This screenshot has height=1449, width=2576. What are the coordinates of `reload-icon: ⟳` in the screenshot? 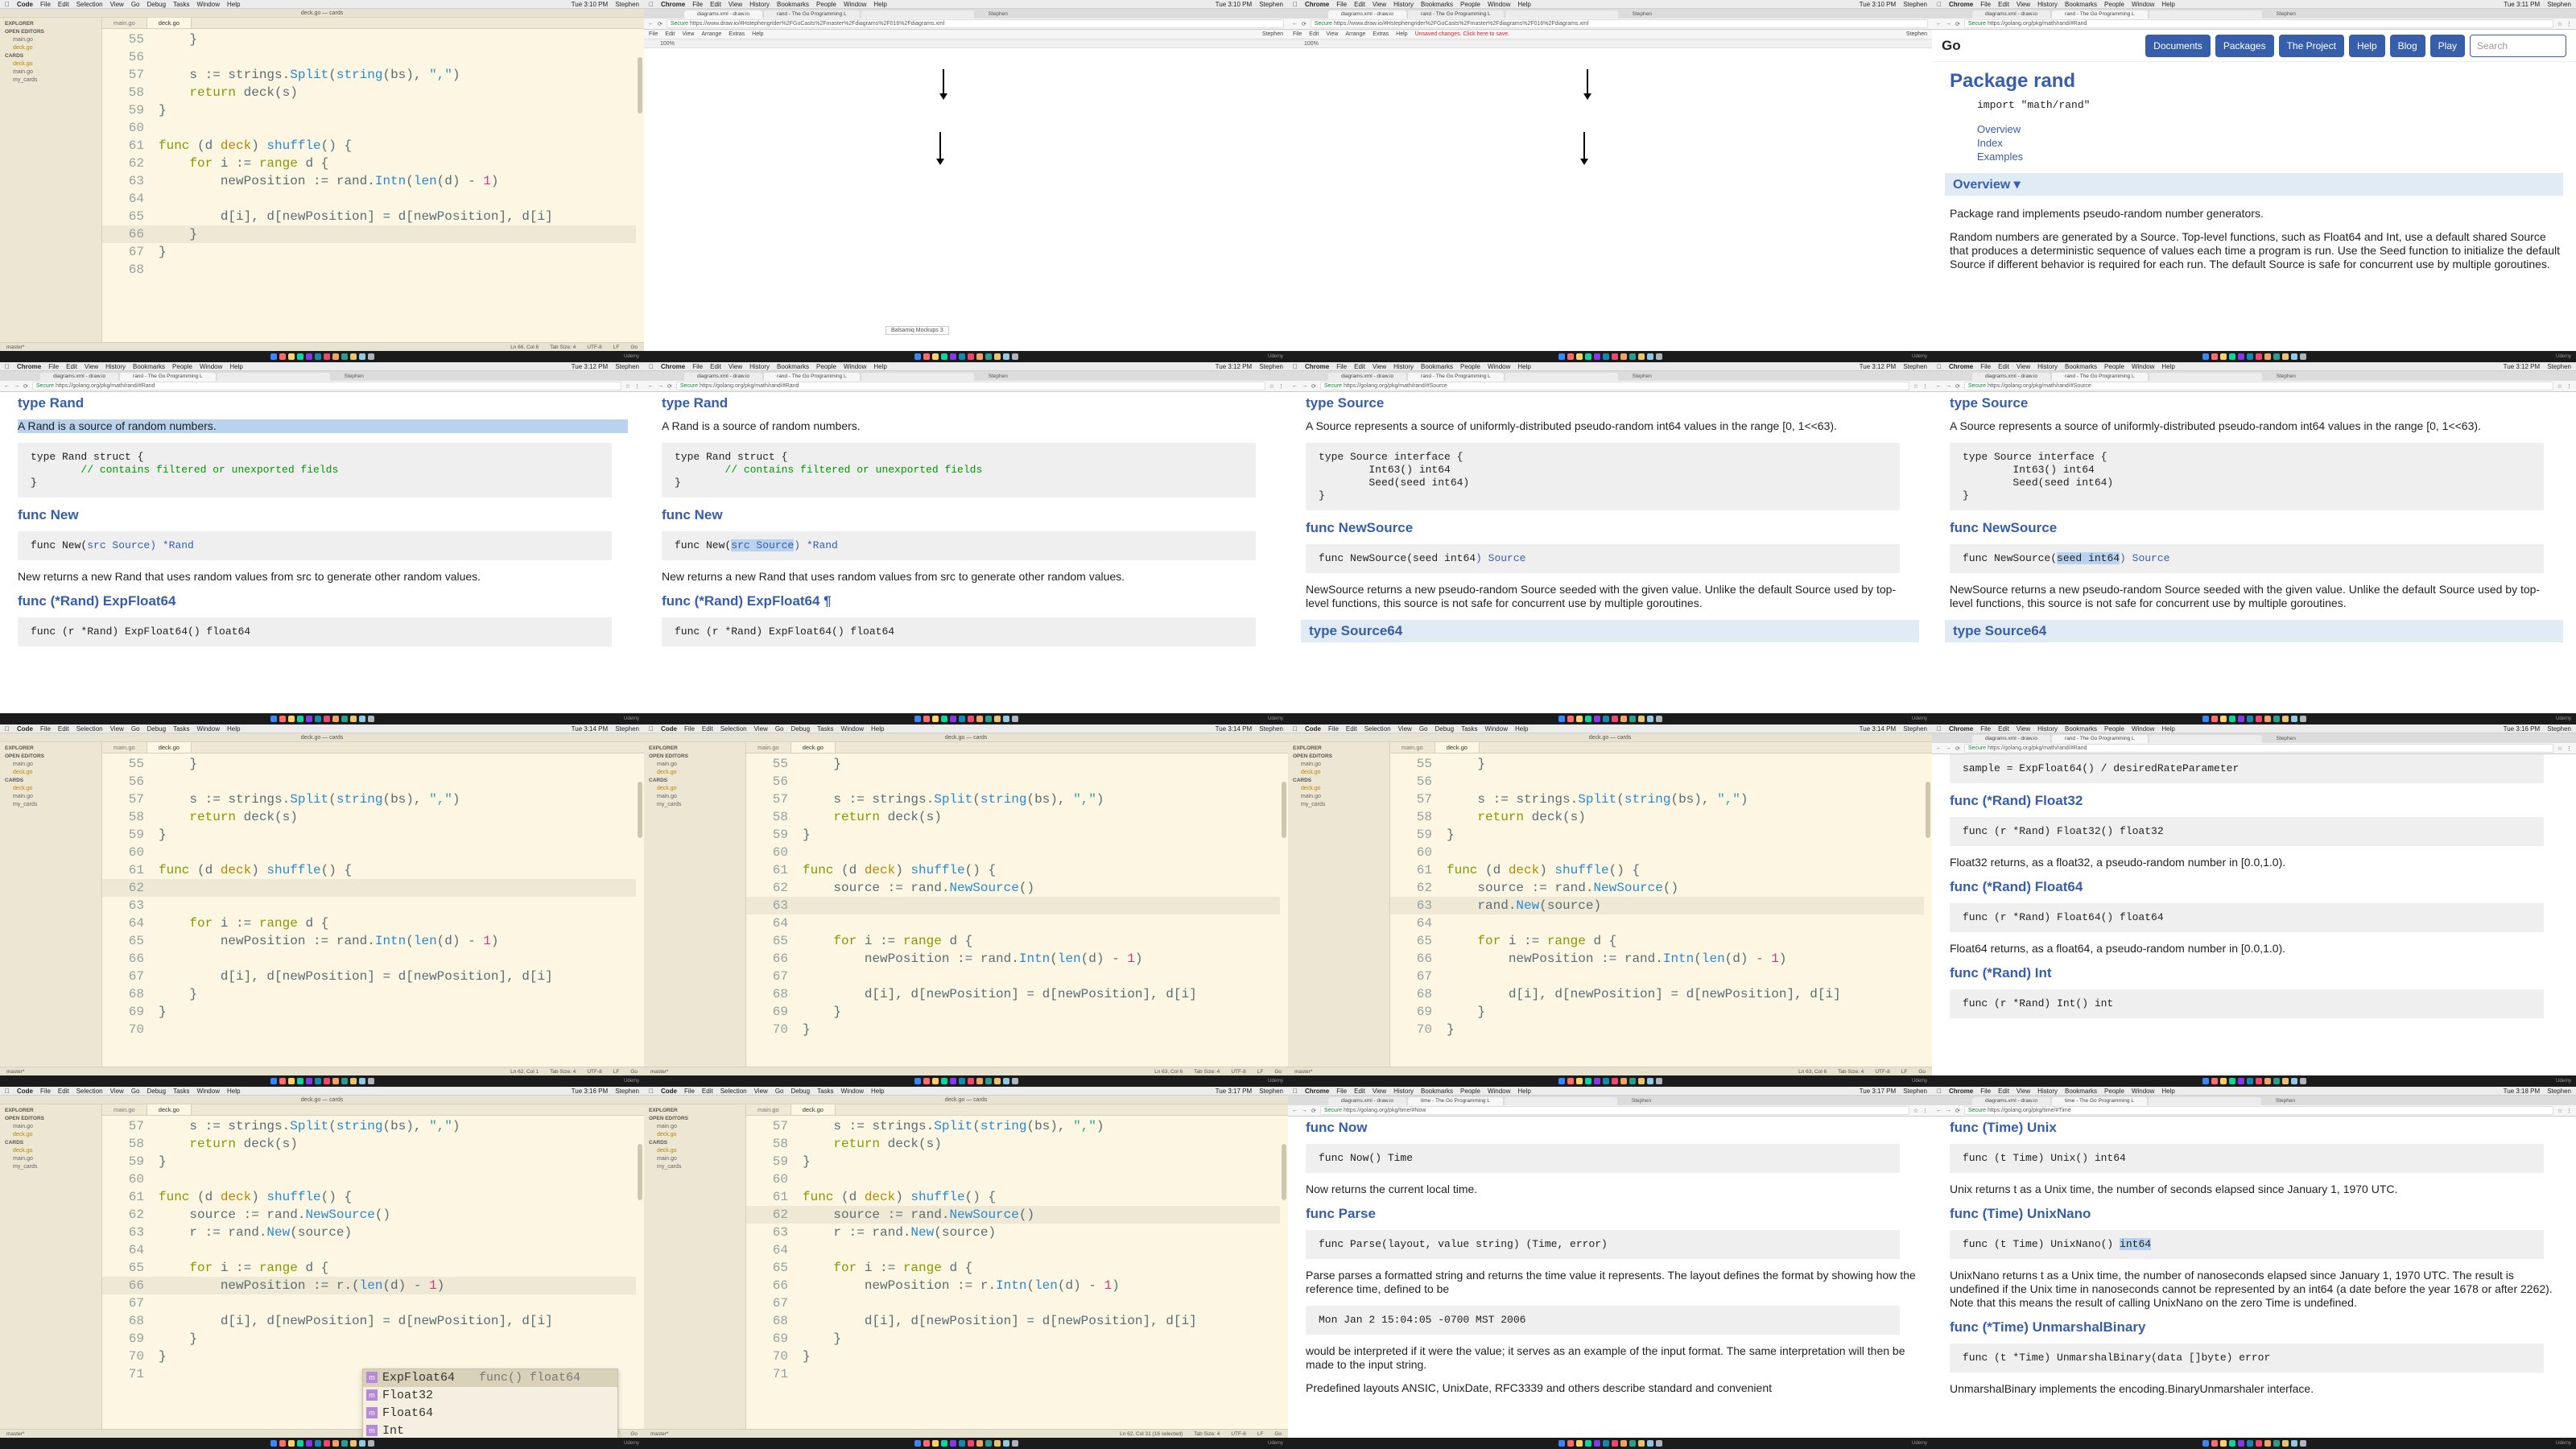 It's located at (25, 386).